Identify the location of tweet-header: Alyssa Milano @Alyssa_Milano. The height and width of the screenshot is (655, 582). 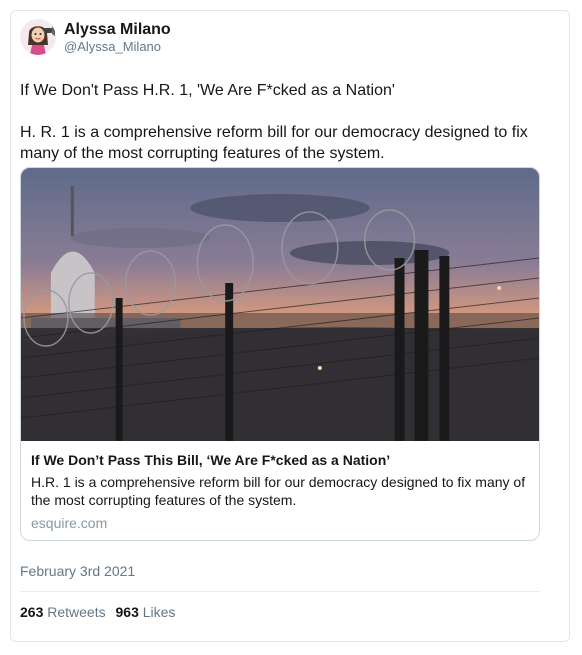
(95, 37).